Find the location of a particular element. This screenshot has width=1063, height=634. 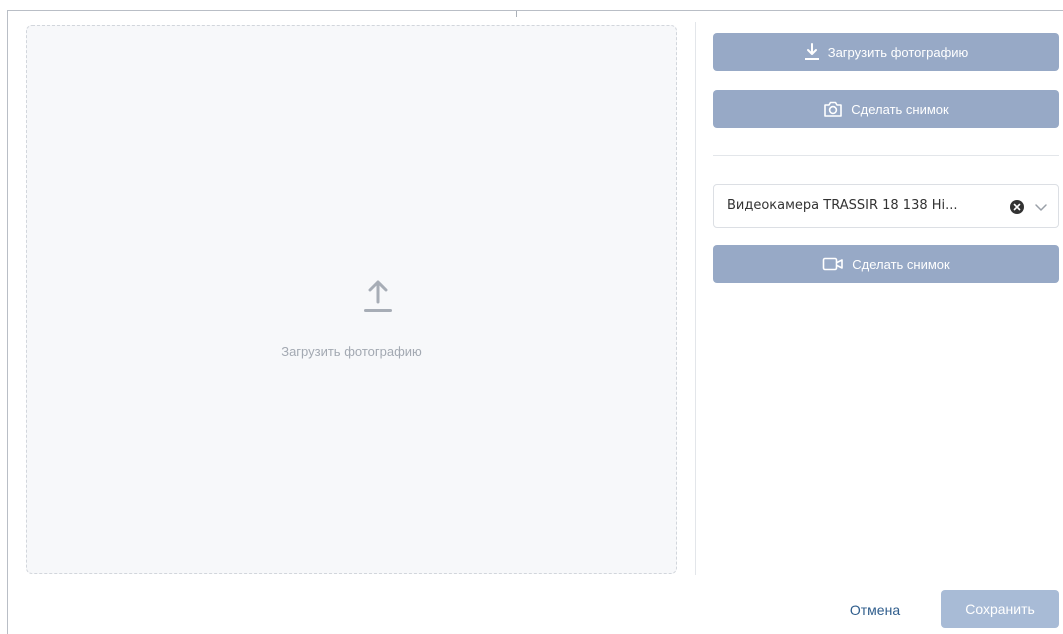

clear-circle-icon is located at coordinates (1017, 207).